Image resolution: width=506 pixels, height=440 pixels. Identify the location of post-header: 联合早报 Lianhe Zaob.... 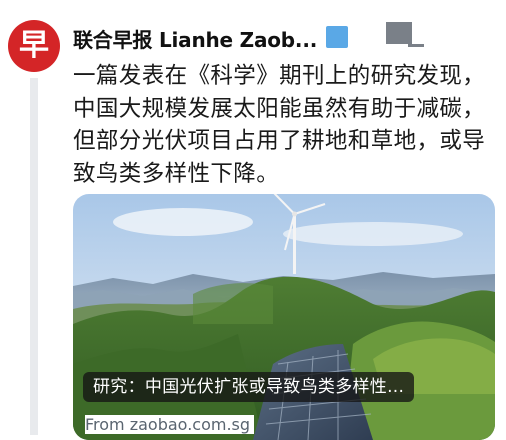
(285, 39).